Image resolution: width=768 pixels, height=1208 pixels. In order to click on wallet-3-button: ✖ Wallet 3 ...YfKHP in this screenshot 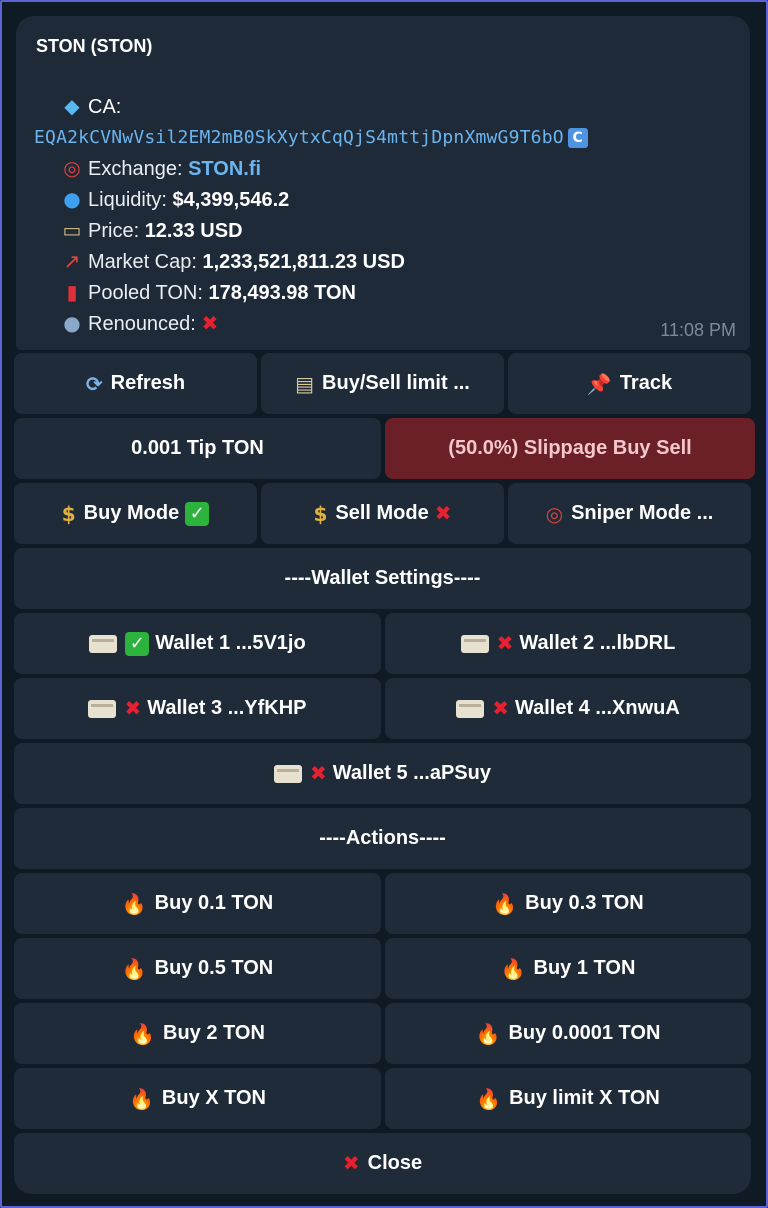, I will do `click(197, 708)`.